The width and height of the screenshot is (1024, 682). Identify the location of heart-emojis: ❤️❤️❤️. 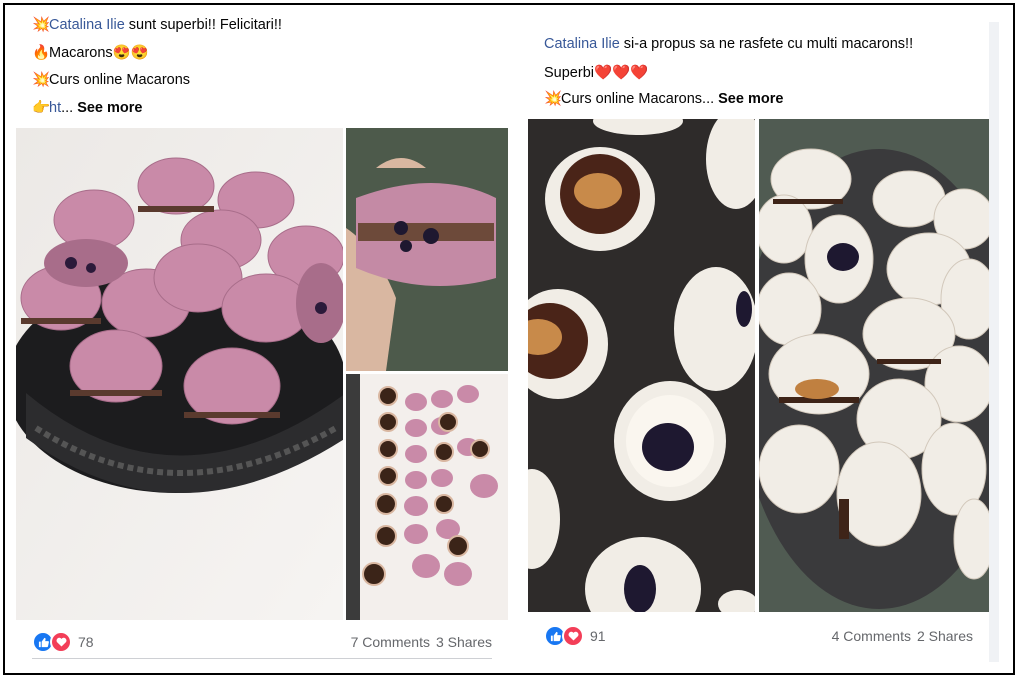
(621, 73).